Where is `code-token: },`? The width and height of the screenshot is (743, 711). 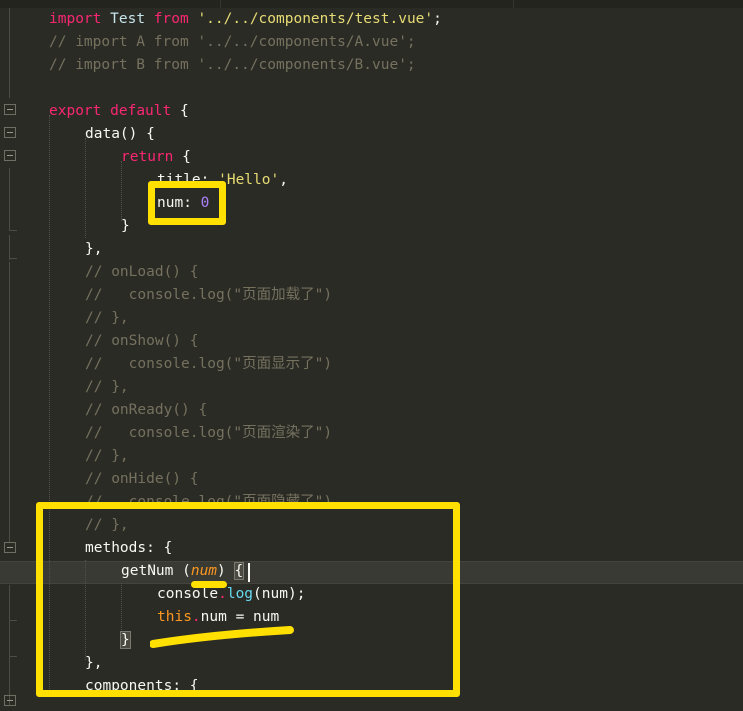 code-token: }, is located at coordinates (94, 663).